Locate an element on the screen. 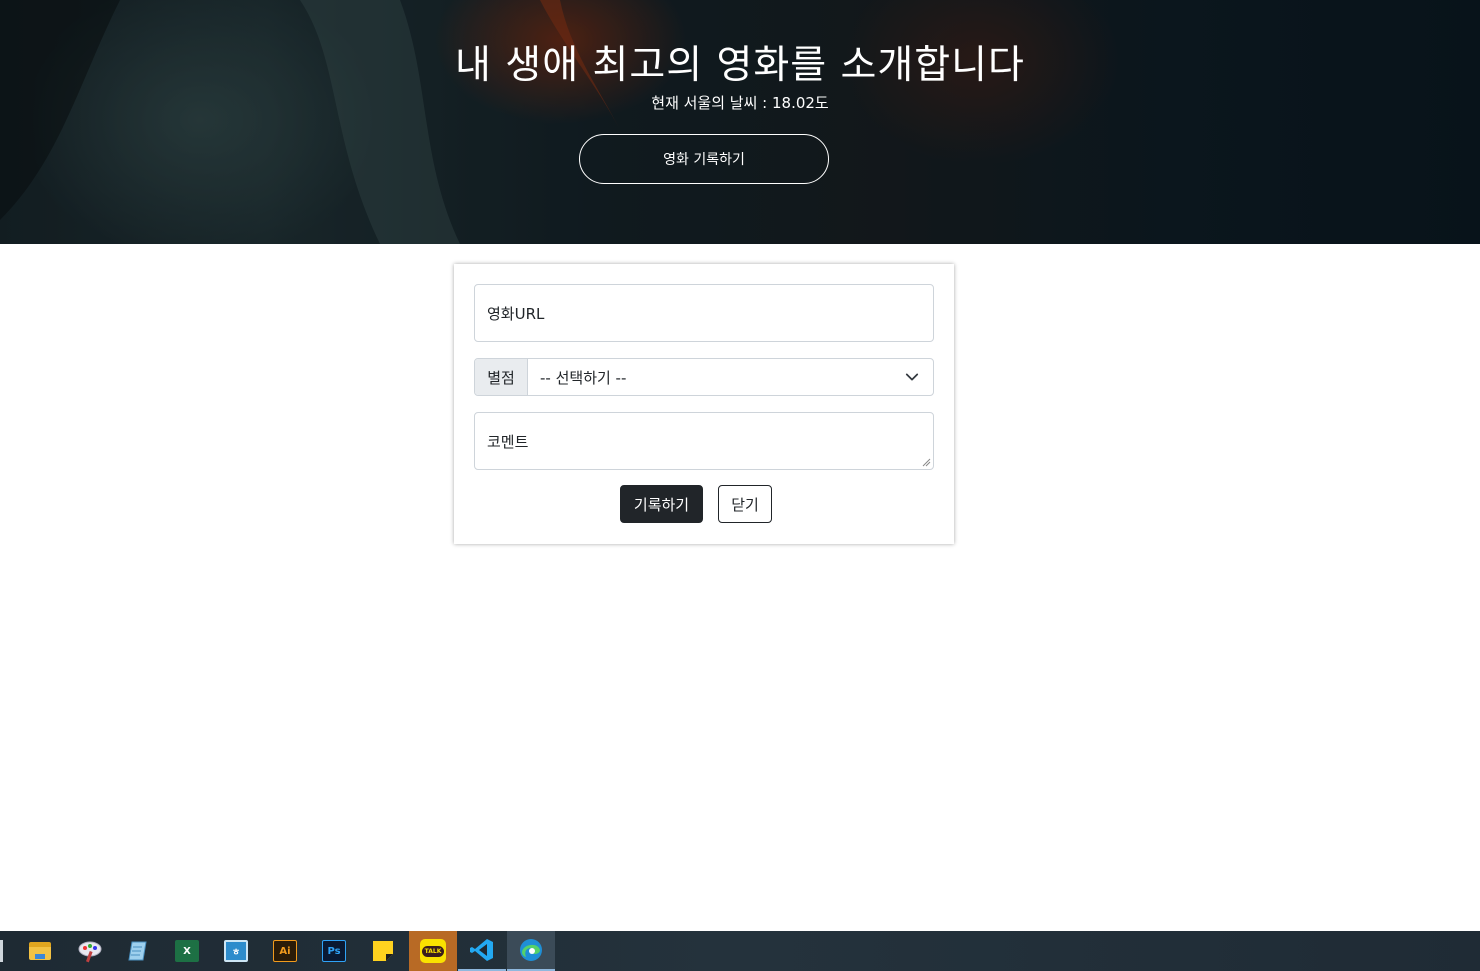 The image size is (1480, 971). movie-url-placeholder: 영화URL is located at coordinates (516, 313).